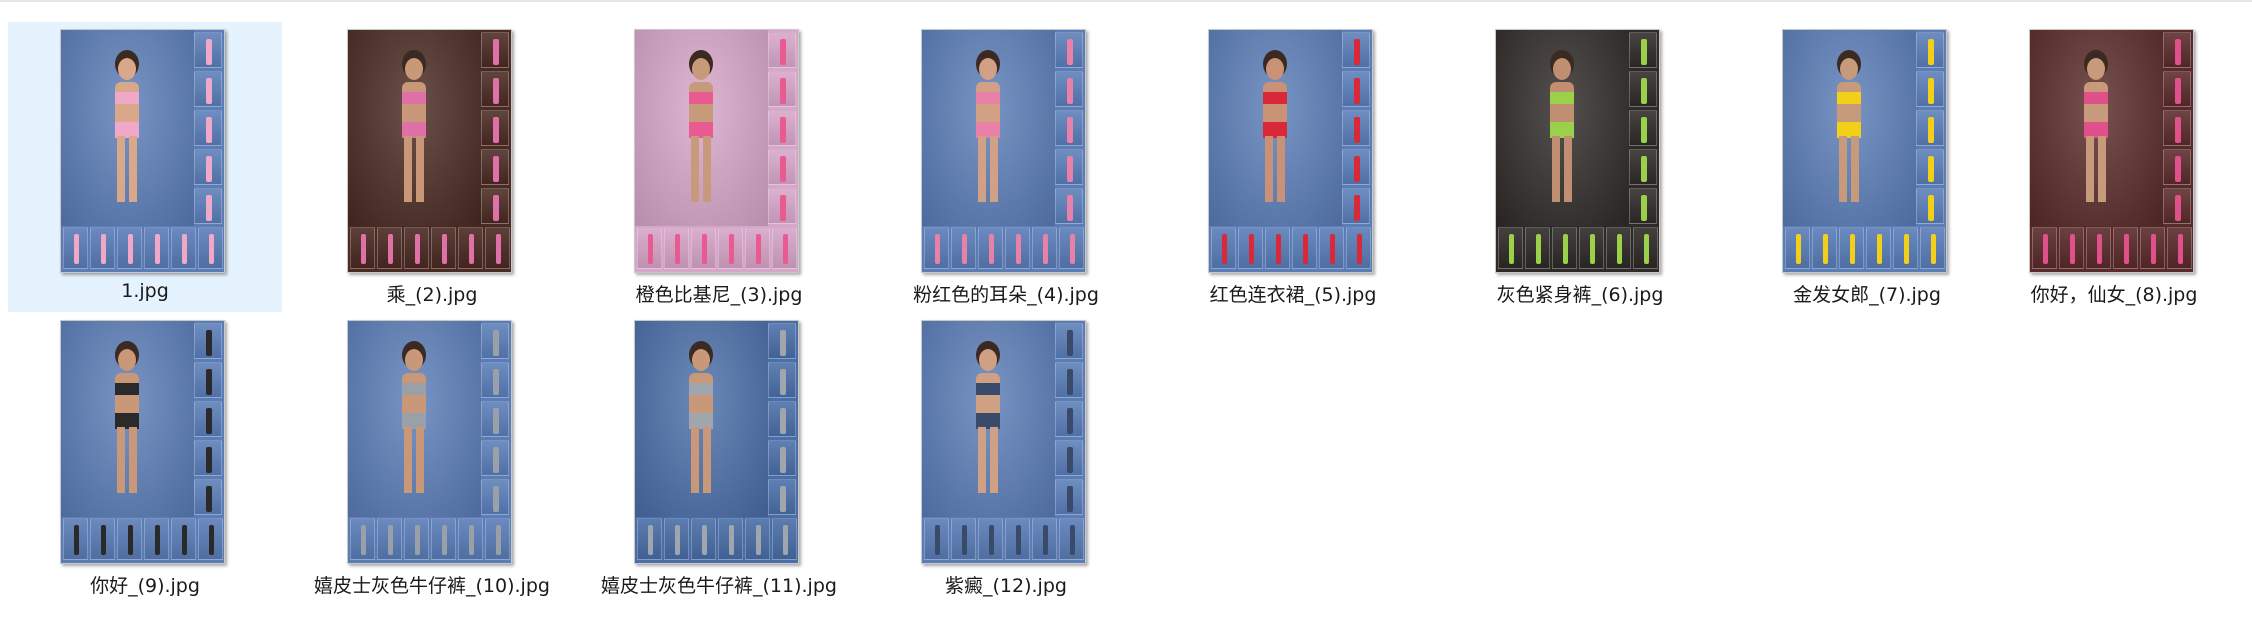 This screenshot has height=641, width=2252. I want to click on file-item: 粉红色的耳朵_(4).jpg, so click(1006, 167).